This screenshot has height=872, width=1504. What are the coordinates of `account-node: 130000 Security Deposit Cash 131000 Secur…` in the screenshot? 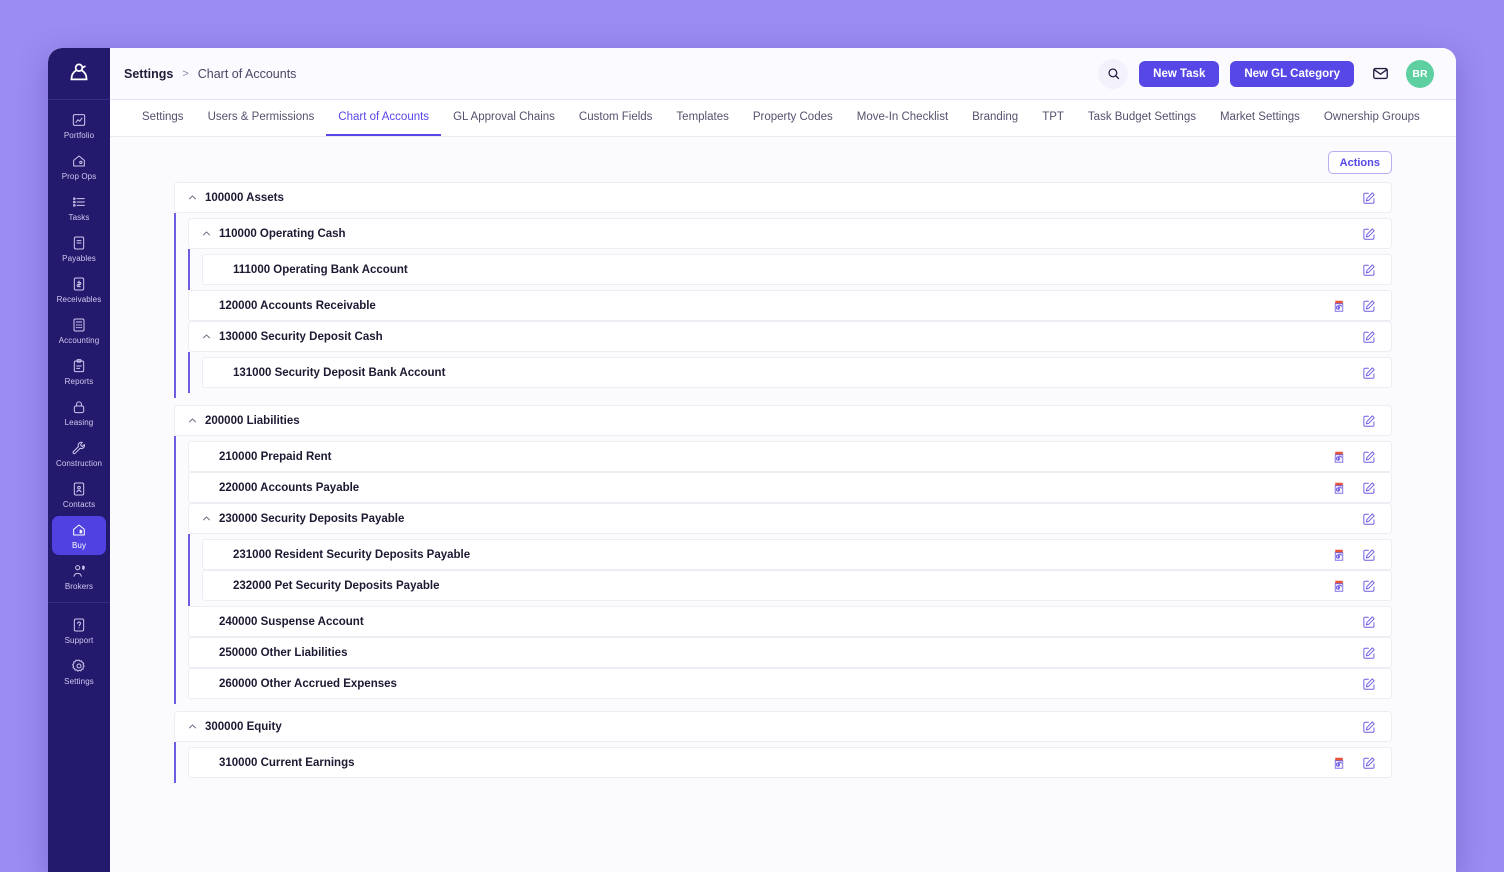 It's located at (790, 357).